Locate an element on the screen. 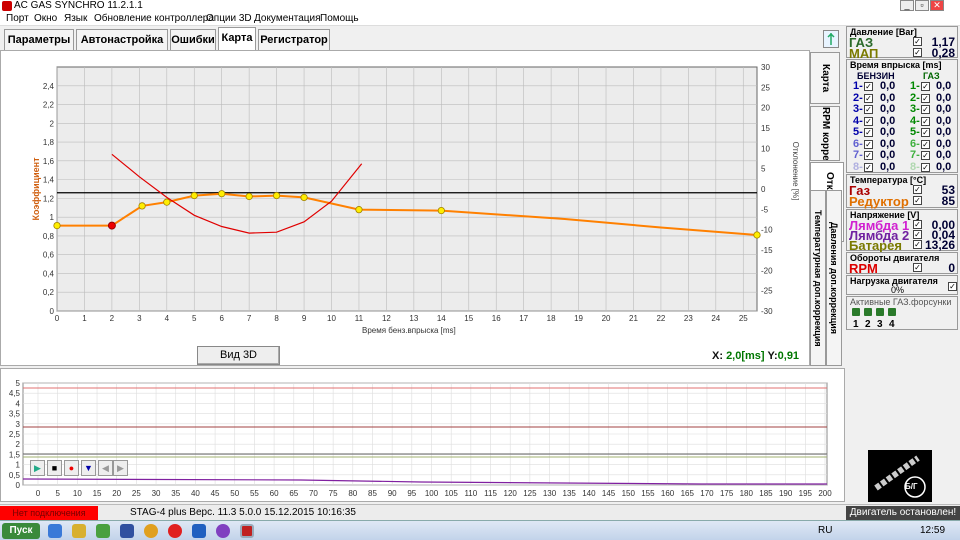 This screenshot has height=540, width=960. load-value: 0% is located at coordinates (898, 290).